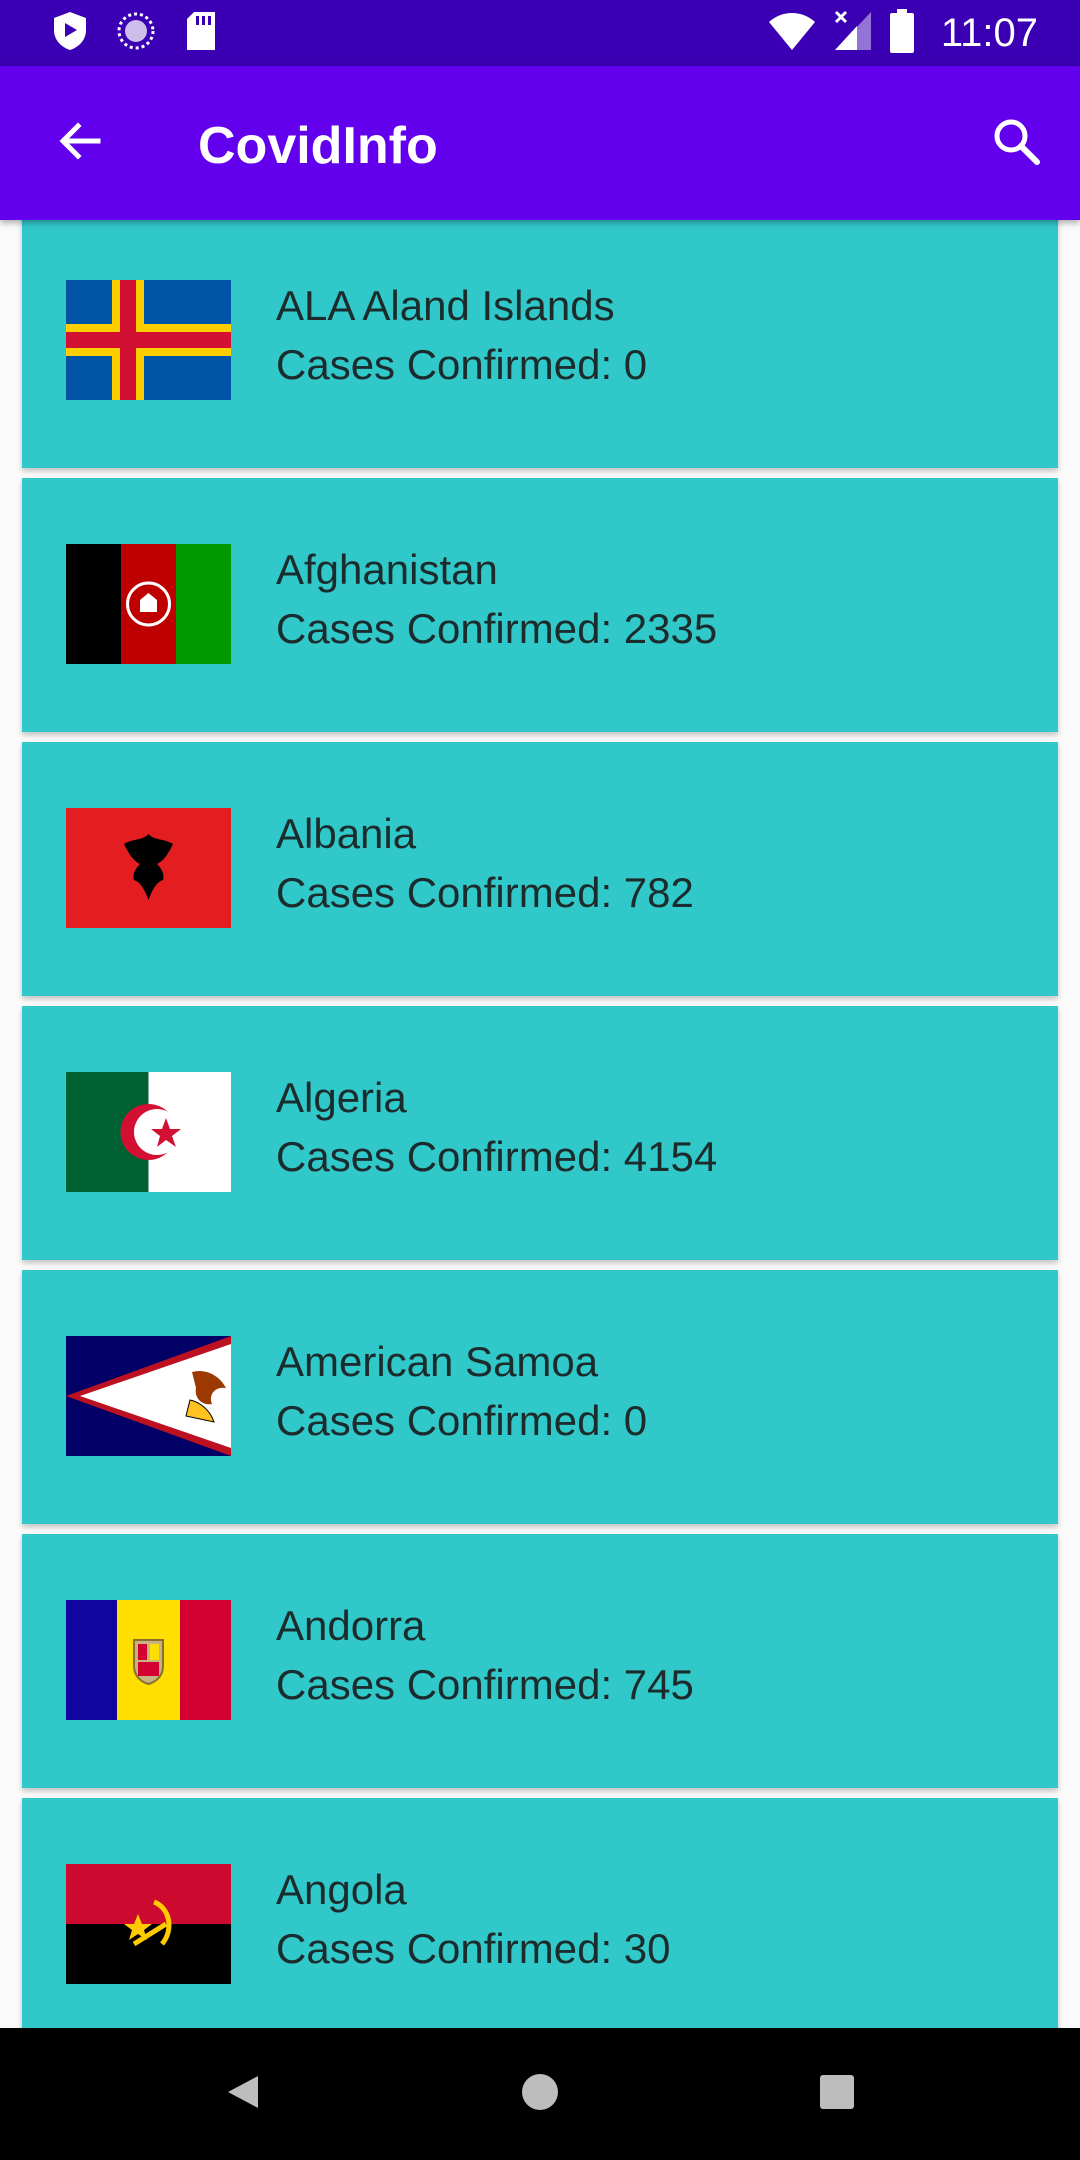 The image size is (1080, 2160). I want to click on app-bar: CovidInfo, so click(540, 143).